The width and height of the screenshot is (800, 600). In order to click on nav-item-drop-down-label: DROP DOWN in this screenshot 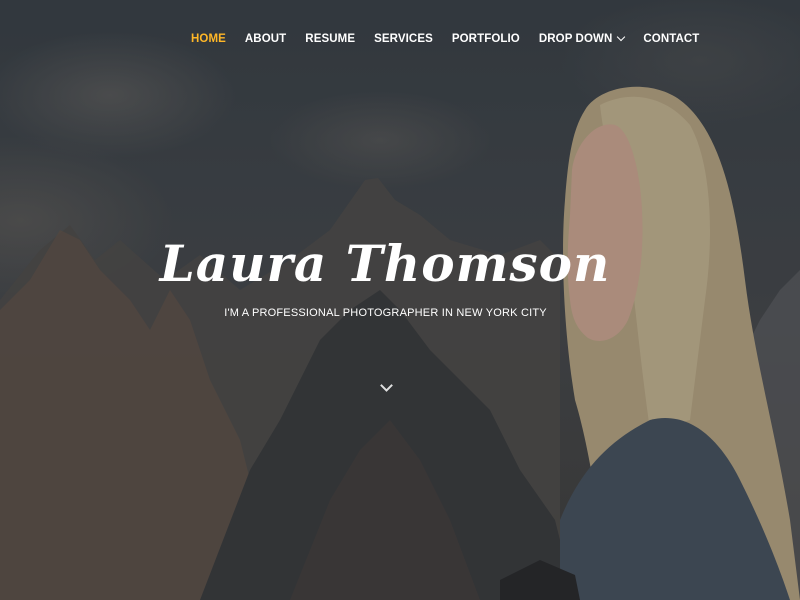, I will do `click(575, 39)`.